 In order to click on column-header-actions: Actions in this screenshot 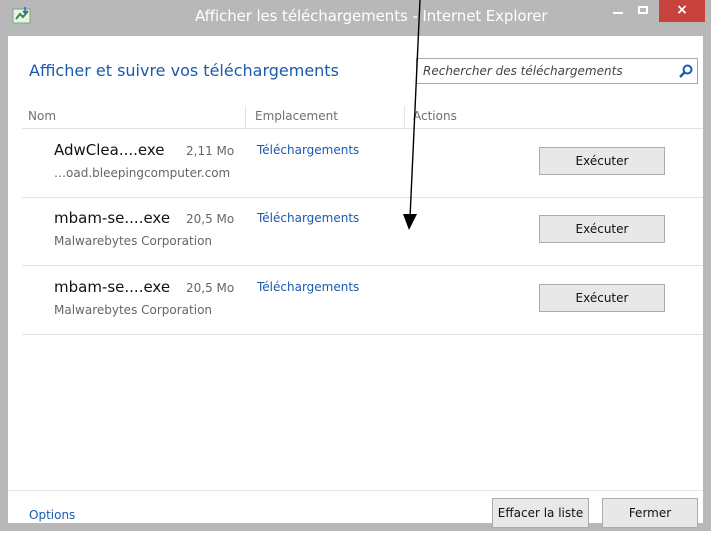, I will do `click(435, 116)`.